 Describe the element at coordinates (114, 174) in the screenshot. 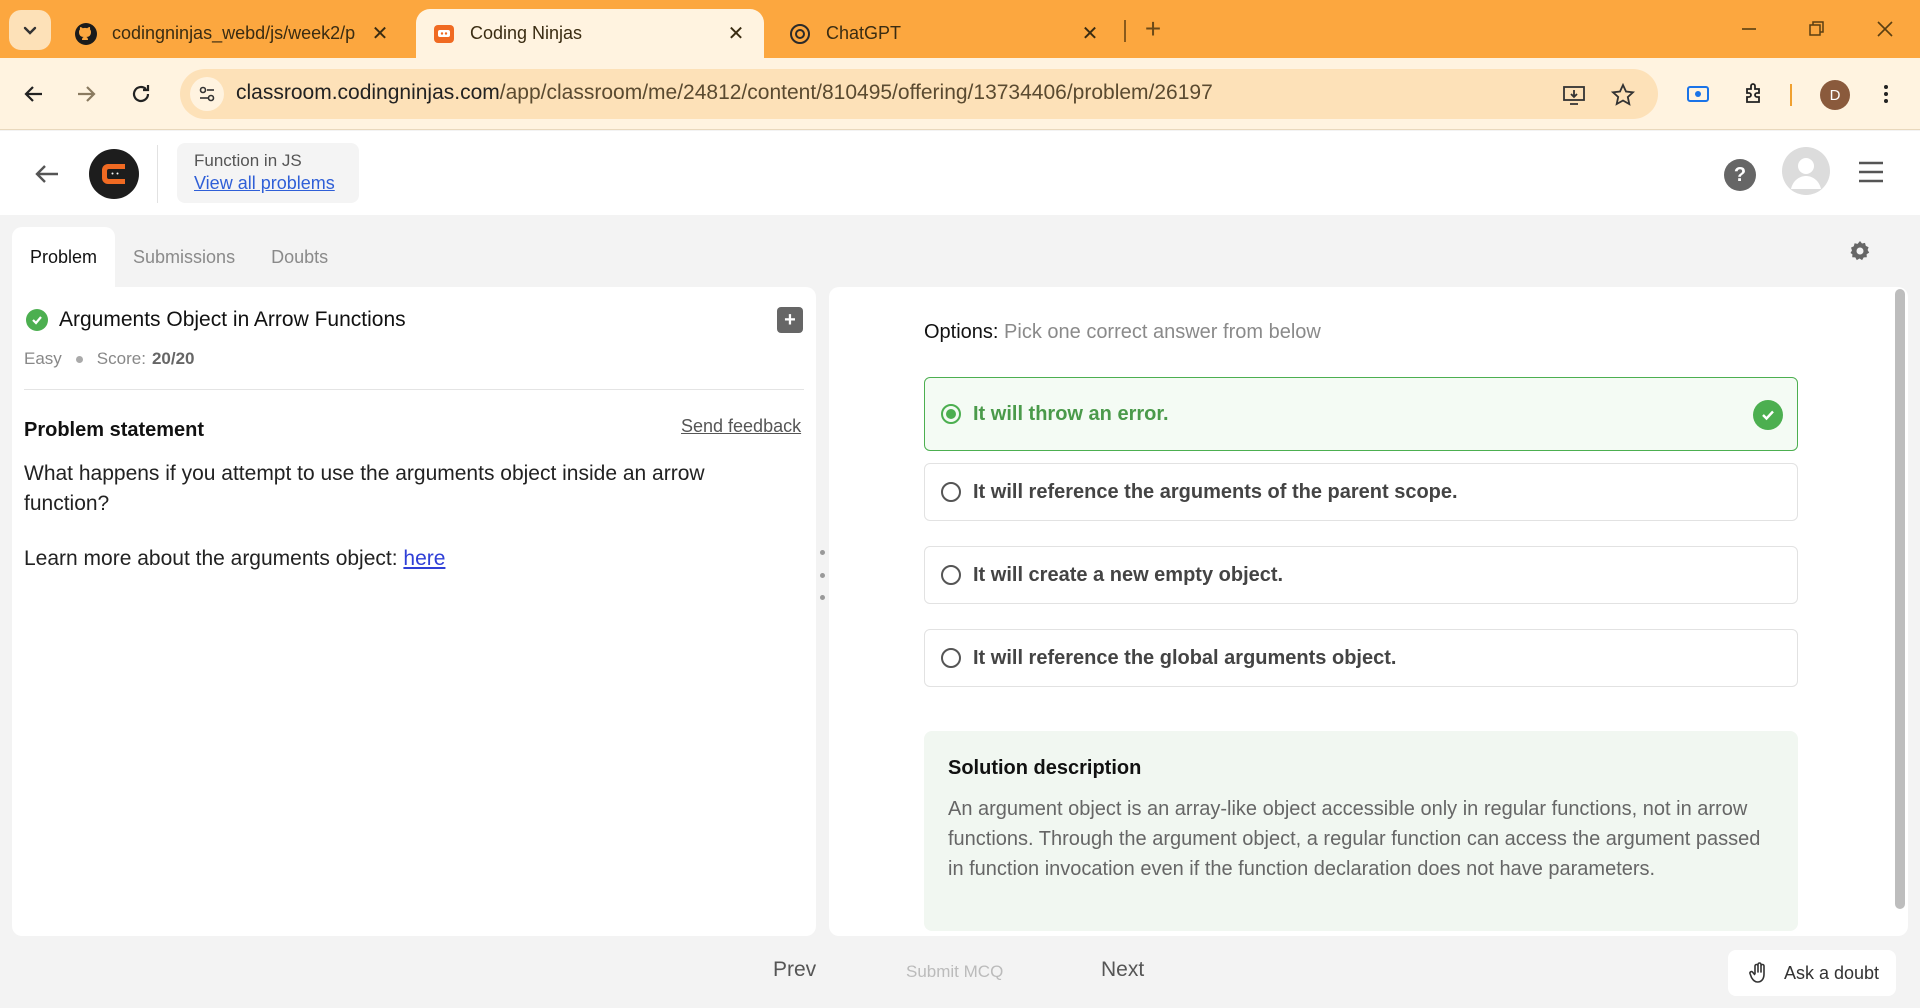

I see `coding-ninjas-logo` at that location.